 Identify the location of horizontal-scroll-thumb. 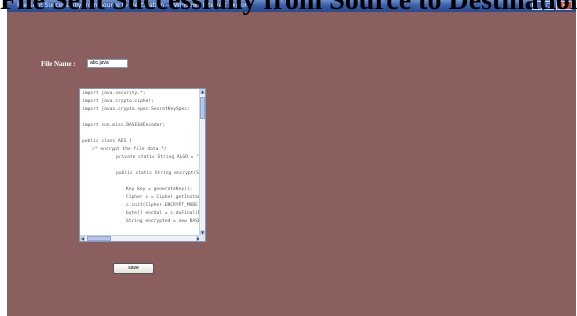
(99, 238).